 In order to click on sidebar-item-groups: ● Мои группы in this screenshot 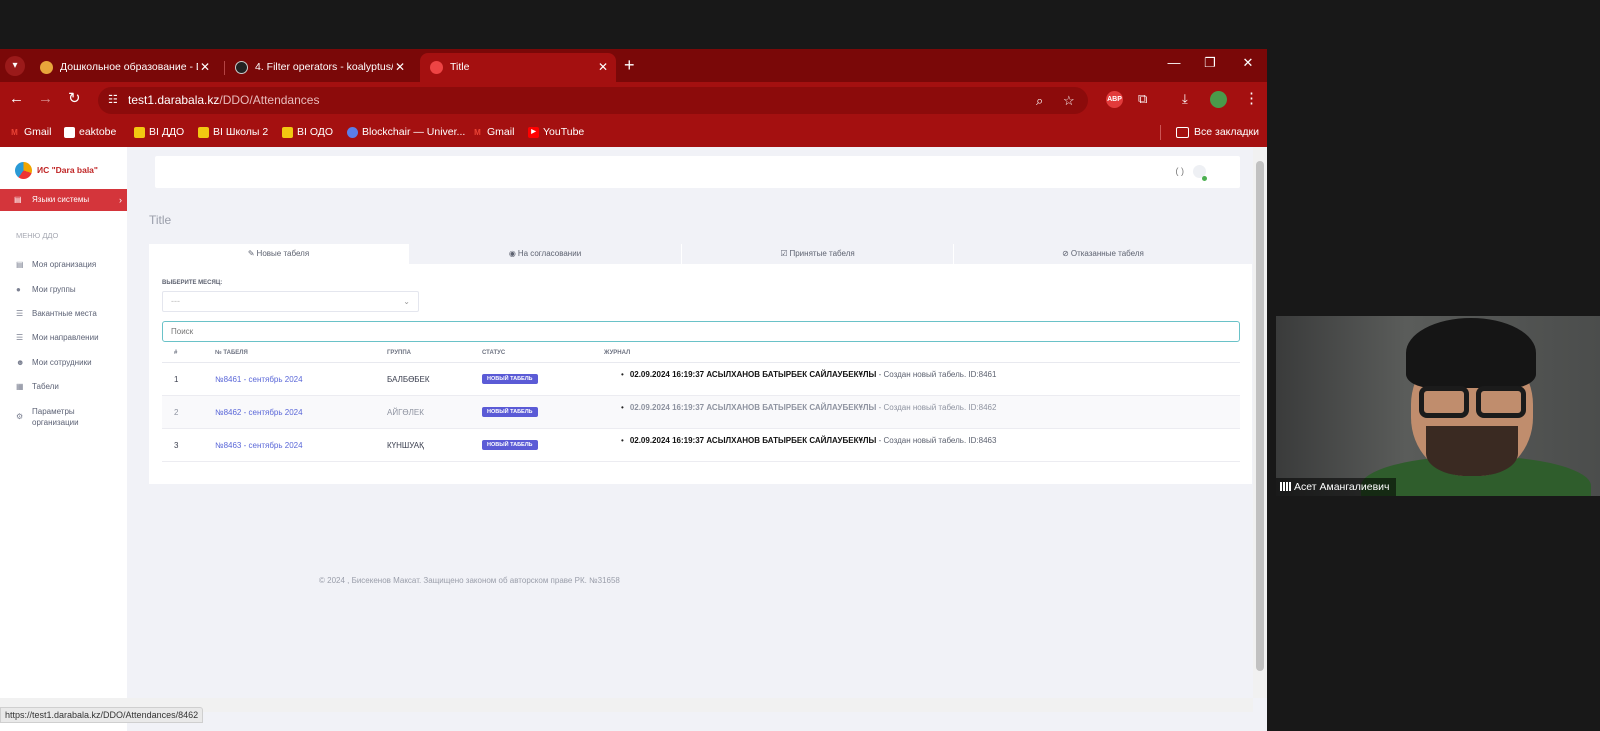, I will do `click(63, 289)`.